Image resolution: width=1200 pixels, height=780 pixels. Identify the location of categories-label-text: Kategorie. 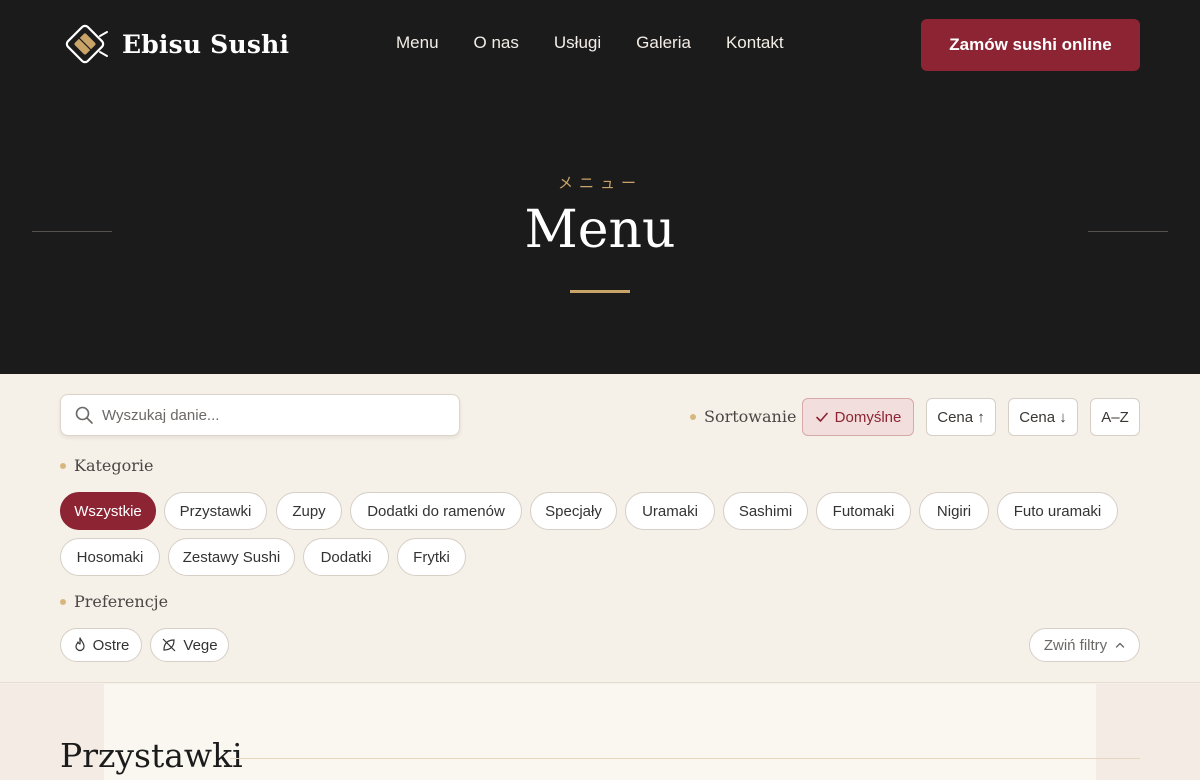
(114, 465).